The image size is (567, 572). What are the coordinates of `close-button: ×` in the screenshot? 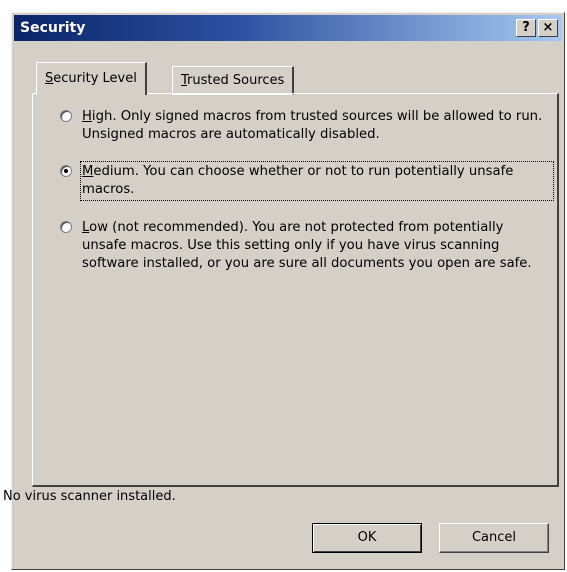 It's located at (548, 28).